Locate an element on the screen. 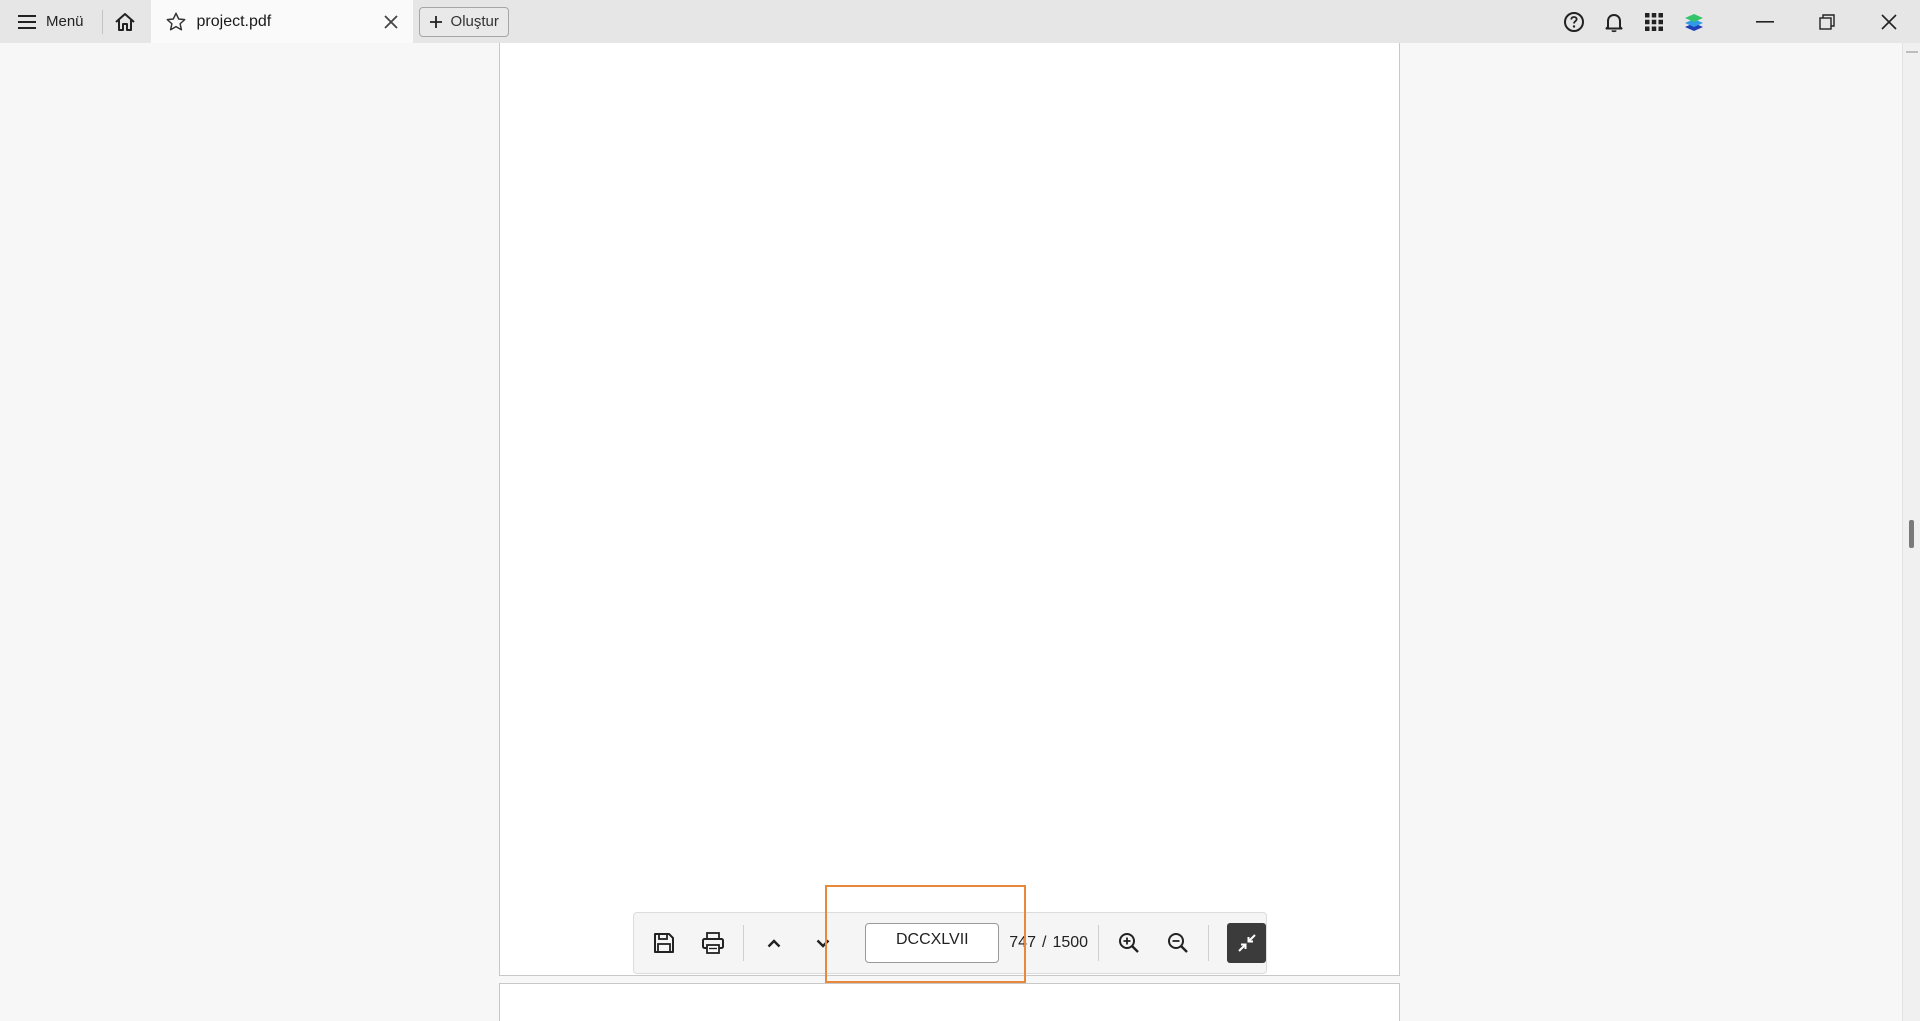  close-window-icon is located at coordinates (1889, 21).